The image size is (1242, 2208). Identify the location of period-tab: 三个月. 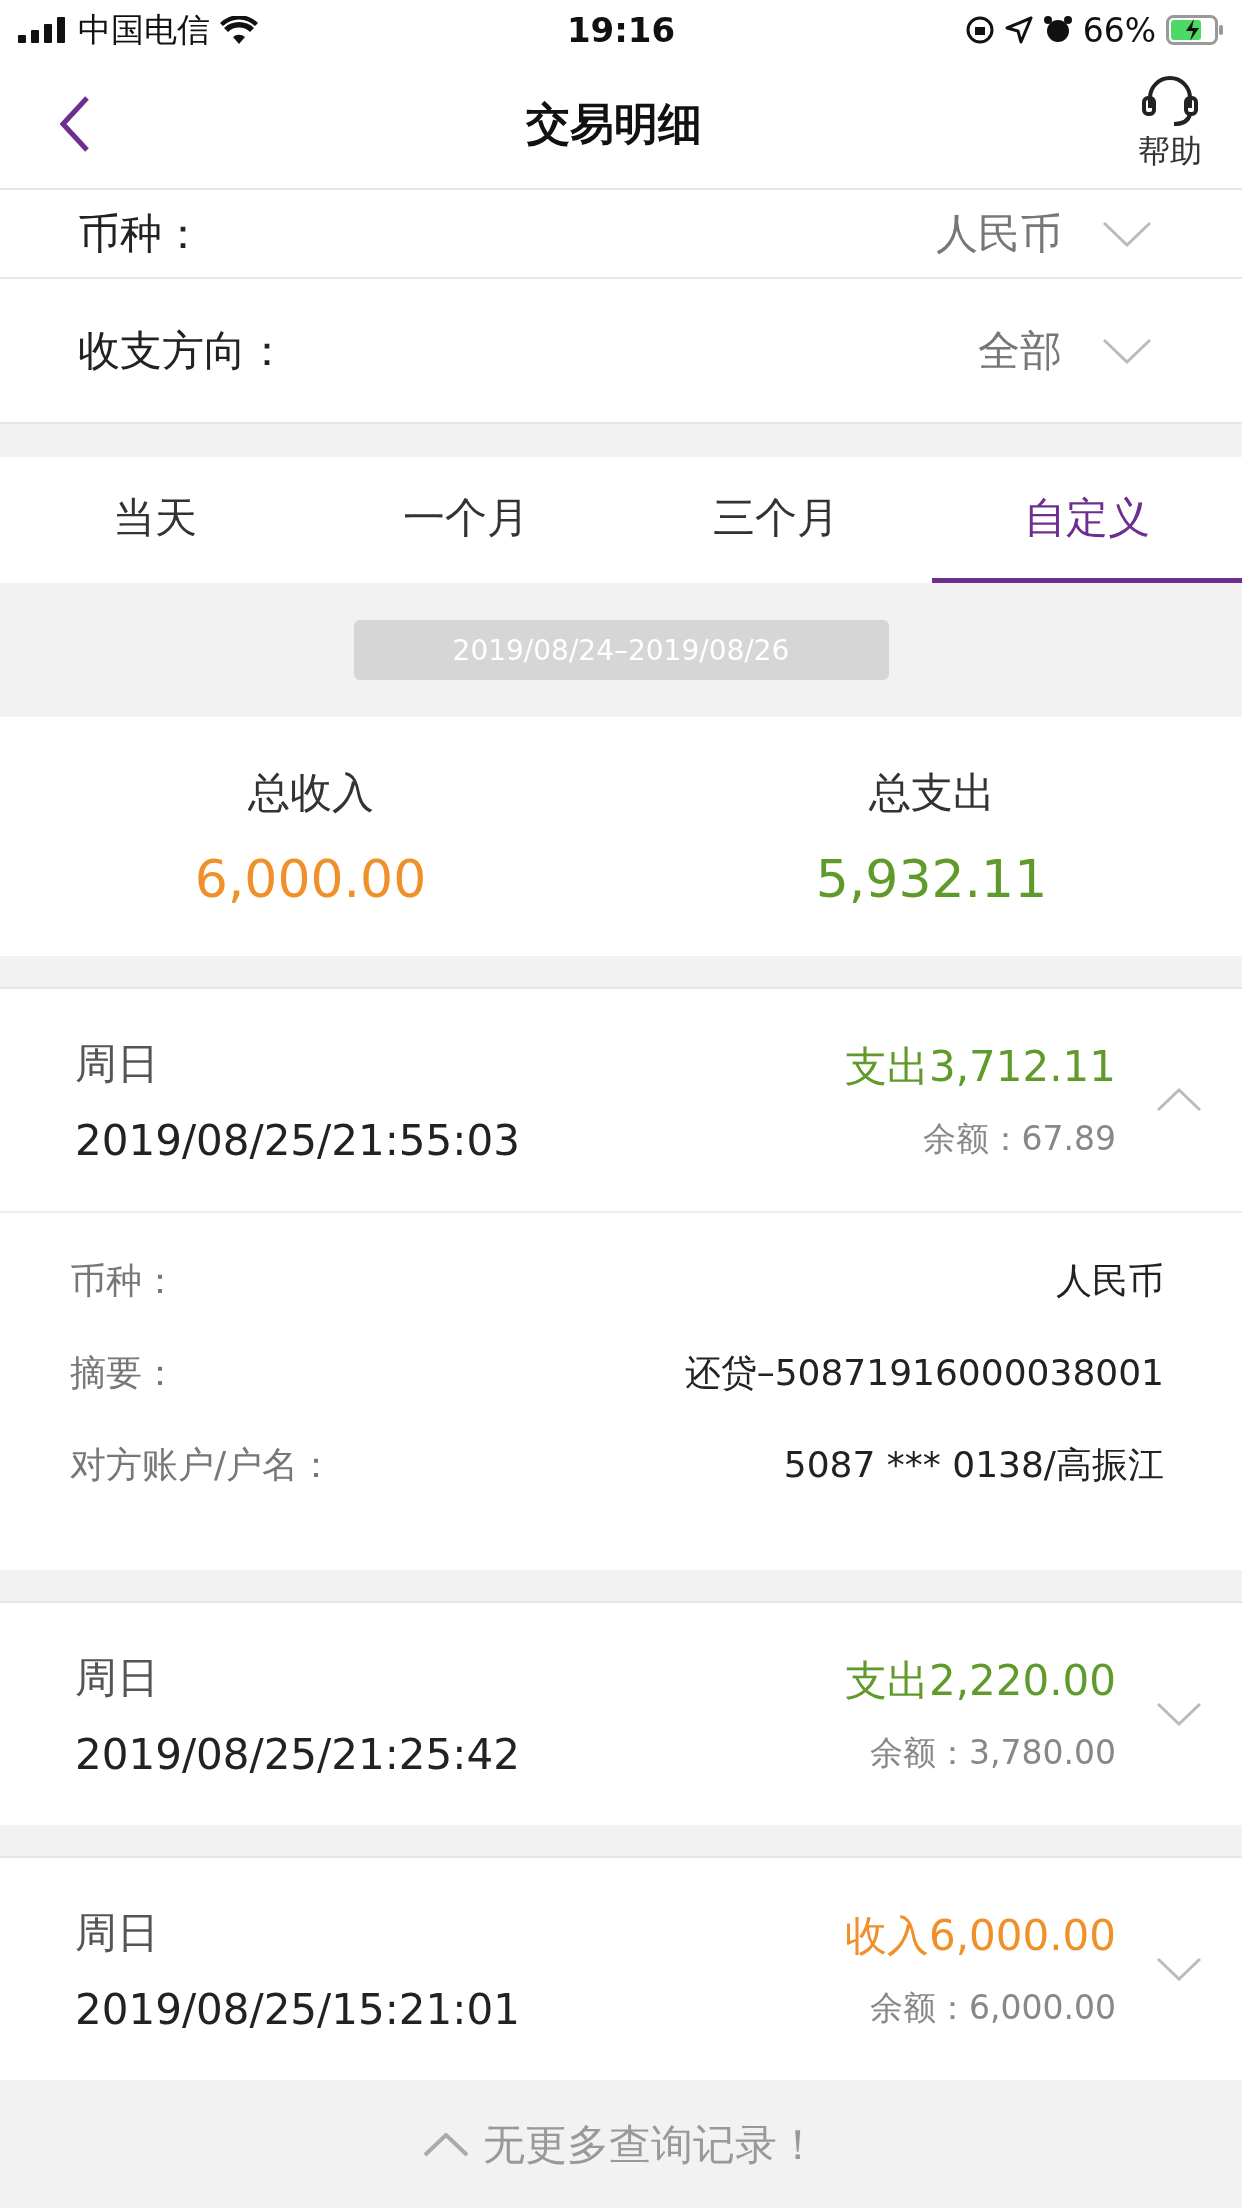
(776, 520).